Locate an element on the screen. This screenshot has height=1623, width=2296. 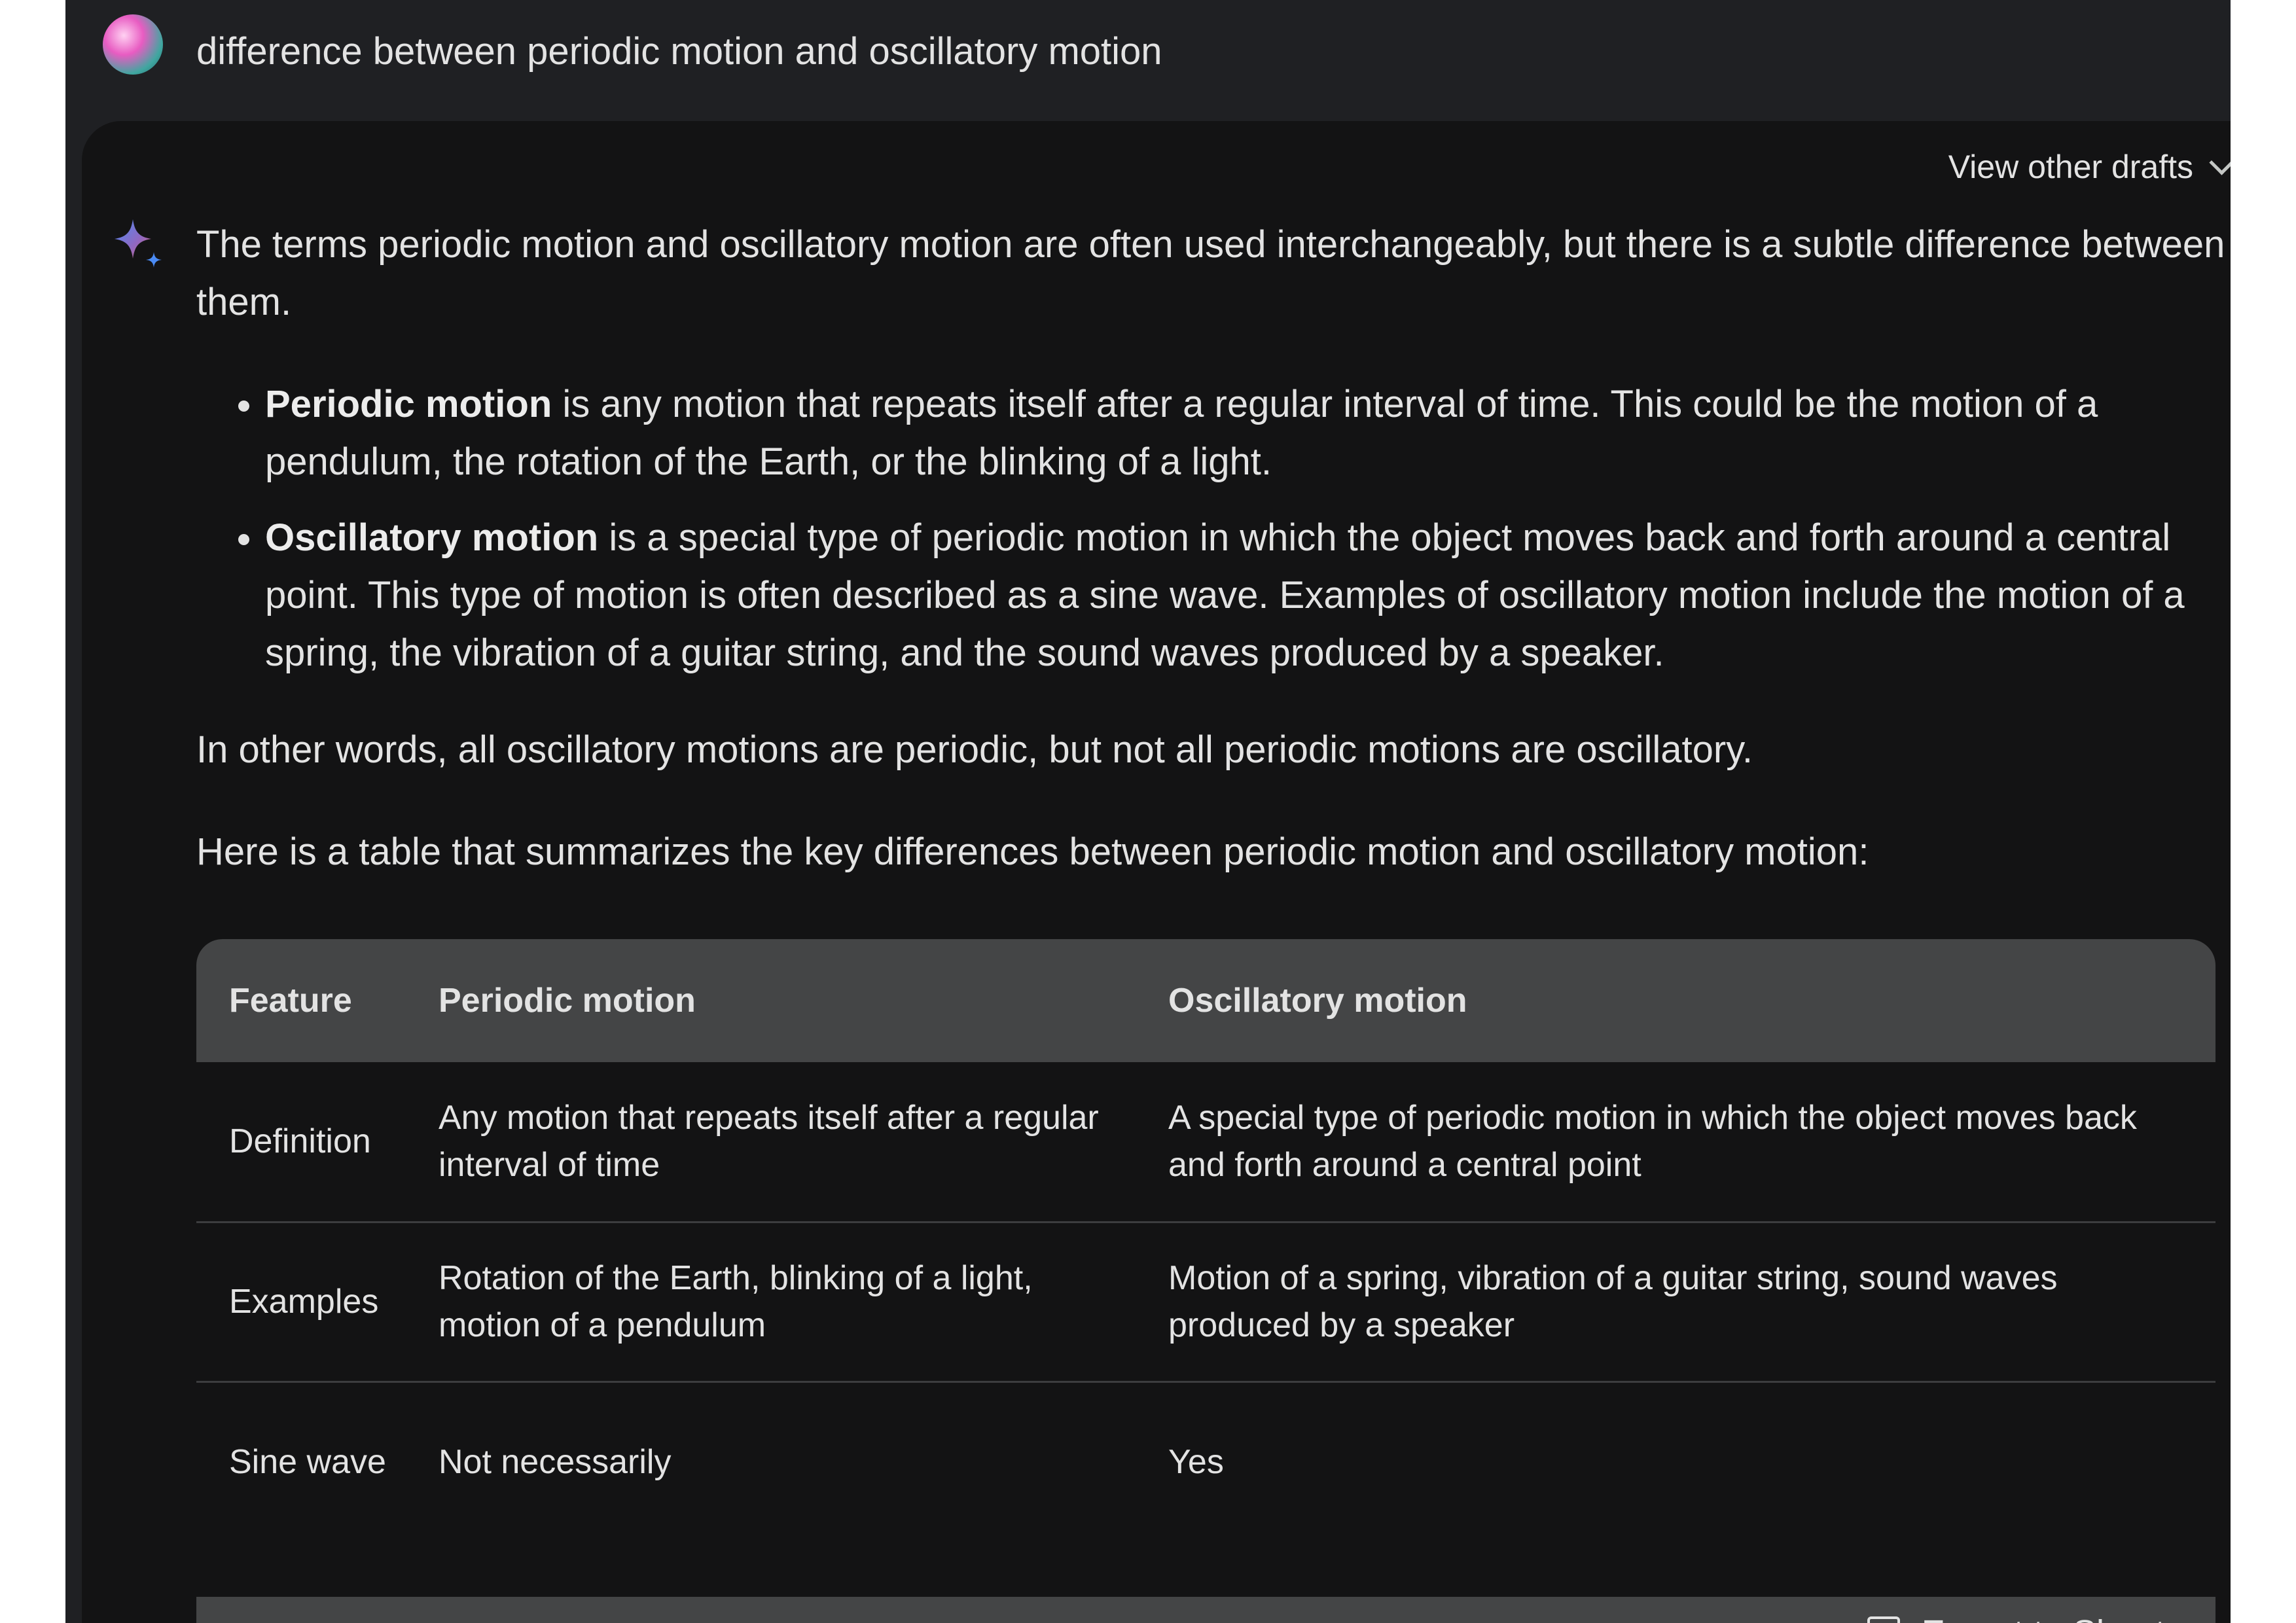
table-cell: Examples is located at coordinates (304, 1302).